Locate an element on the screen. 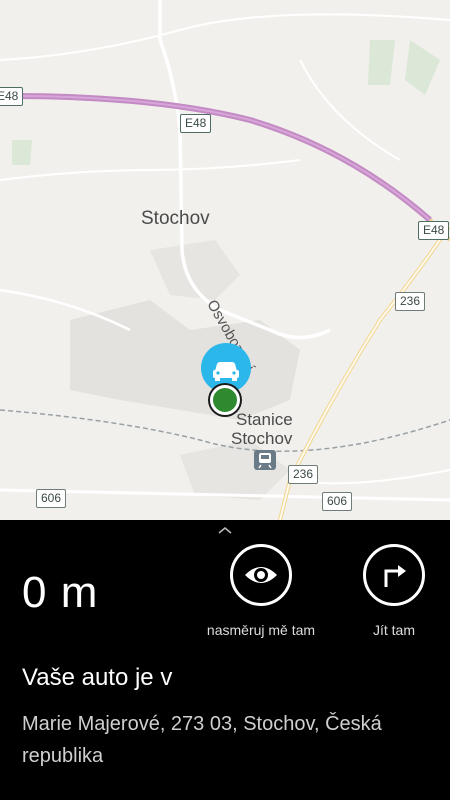  location-dot-icon is located at coordinates (225, 400).